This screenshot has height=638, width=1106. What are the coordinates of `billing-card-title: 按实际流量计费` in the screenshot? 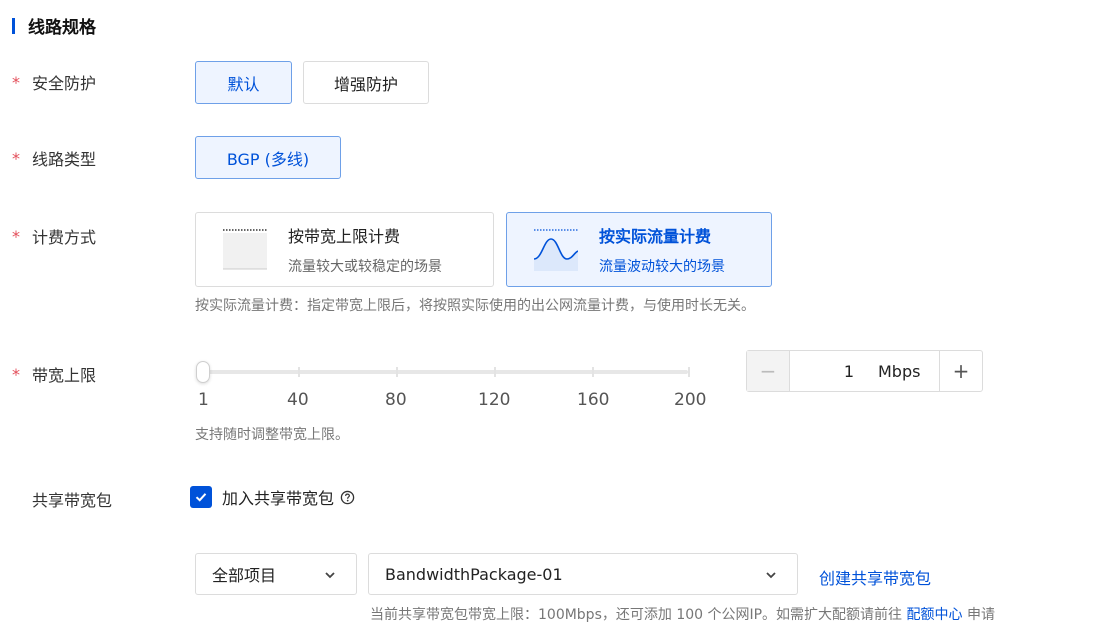 It's located at (655, 236).